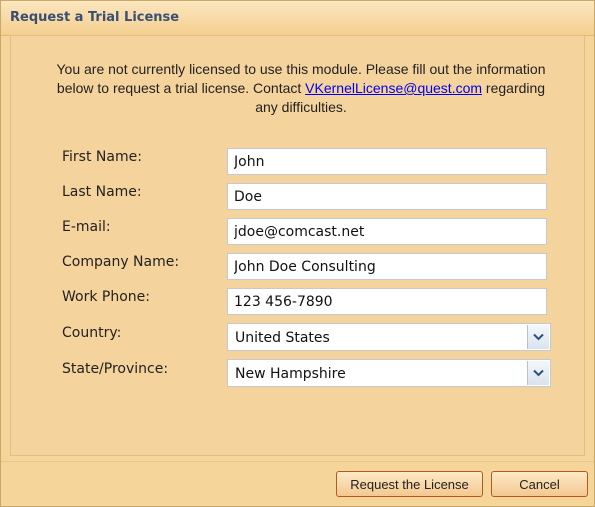  Describe the element at coordinates (297, 461) in the screenshot. I see `footer-divider` at that location.